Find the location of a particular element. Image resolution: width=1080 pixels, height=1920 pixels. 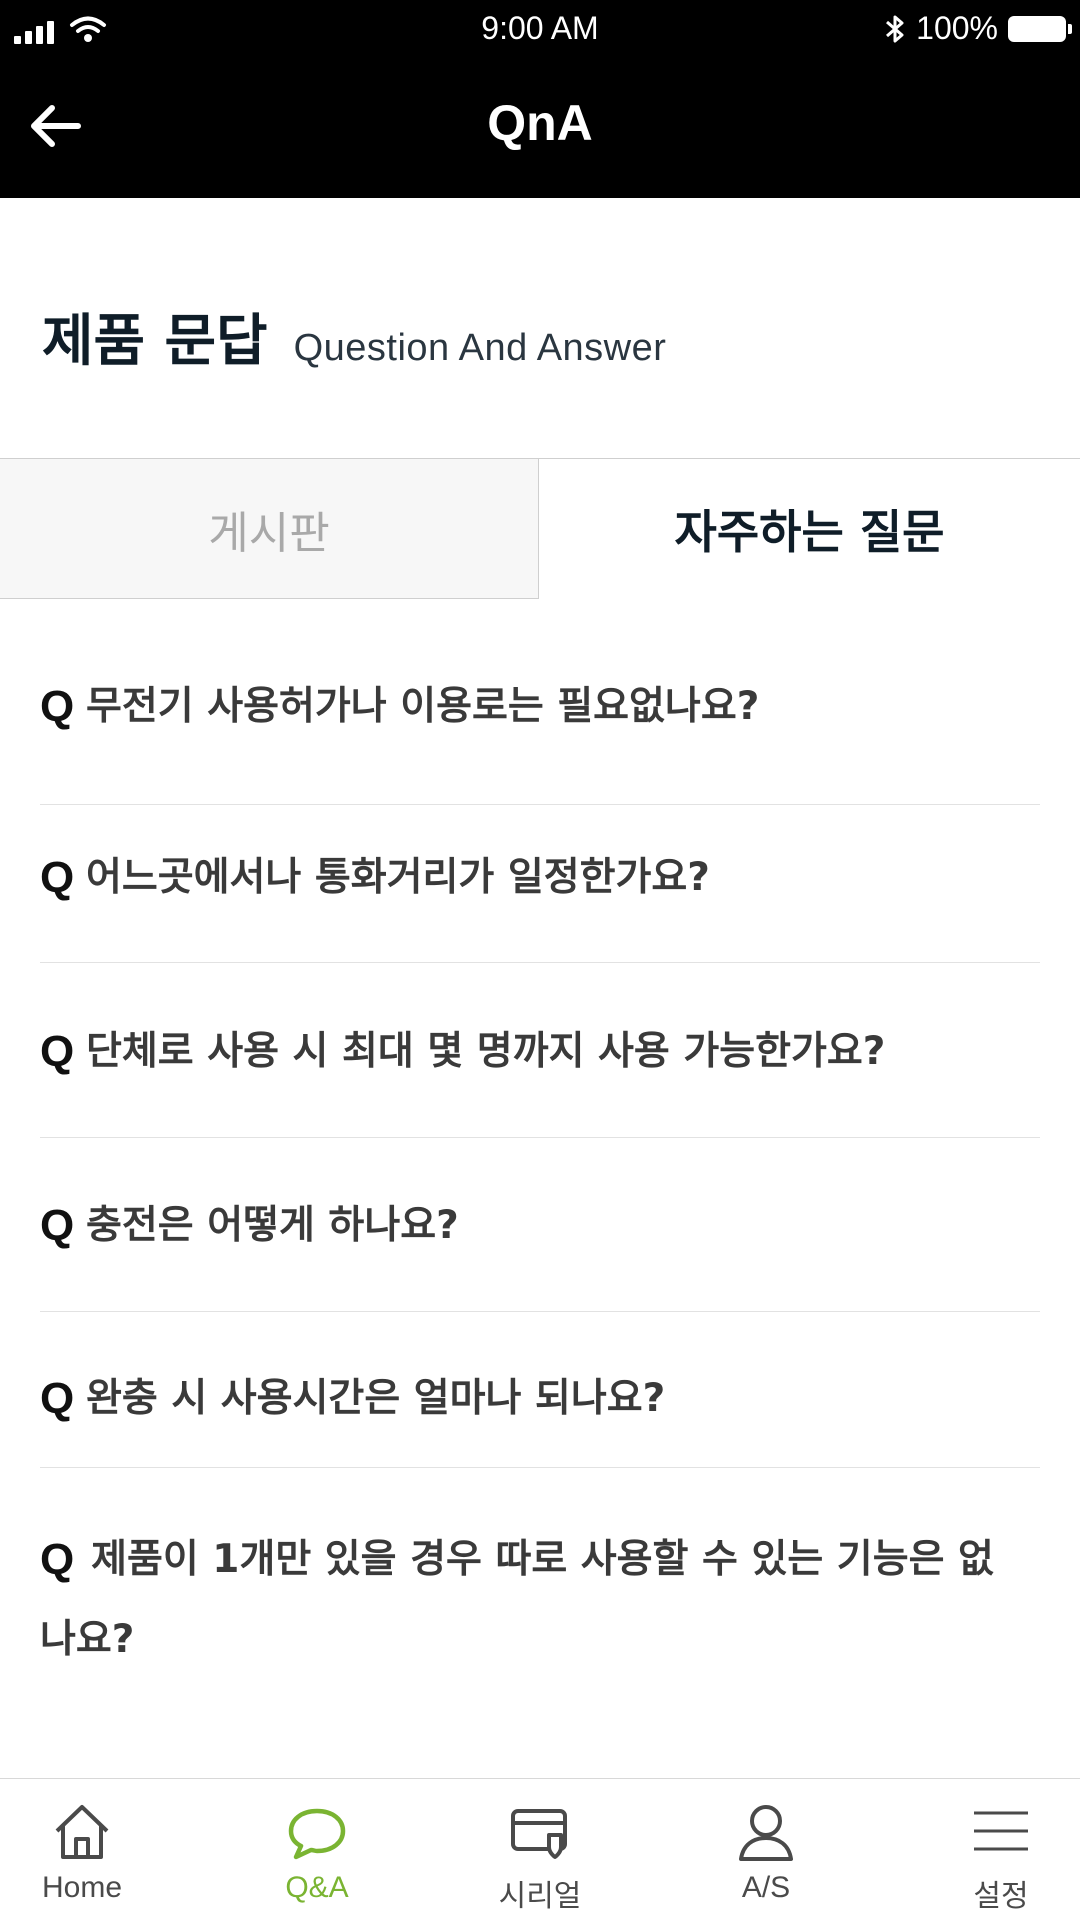

faq-question: 제품이 1개만 있을 경우 따로 사용할 수 있는 기능은 없나요? is located at coordinates (517, 1599).